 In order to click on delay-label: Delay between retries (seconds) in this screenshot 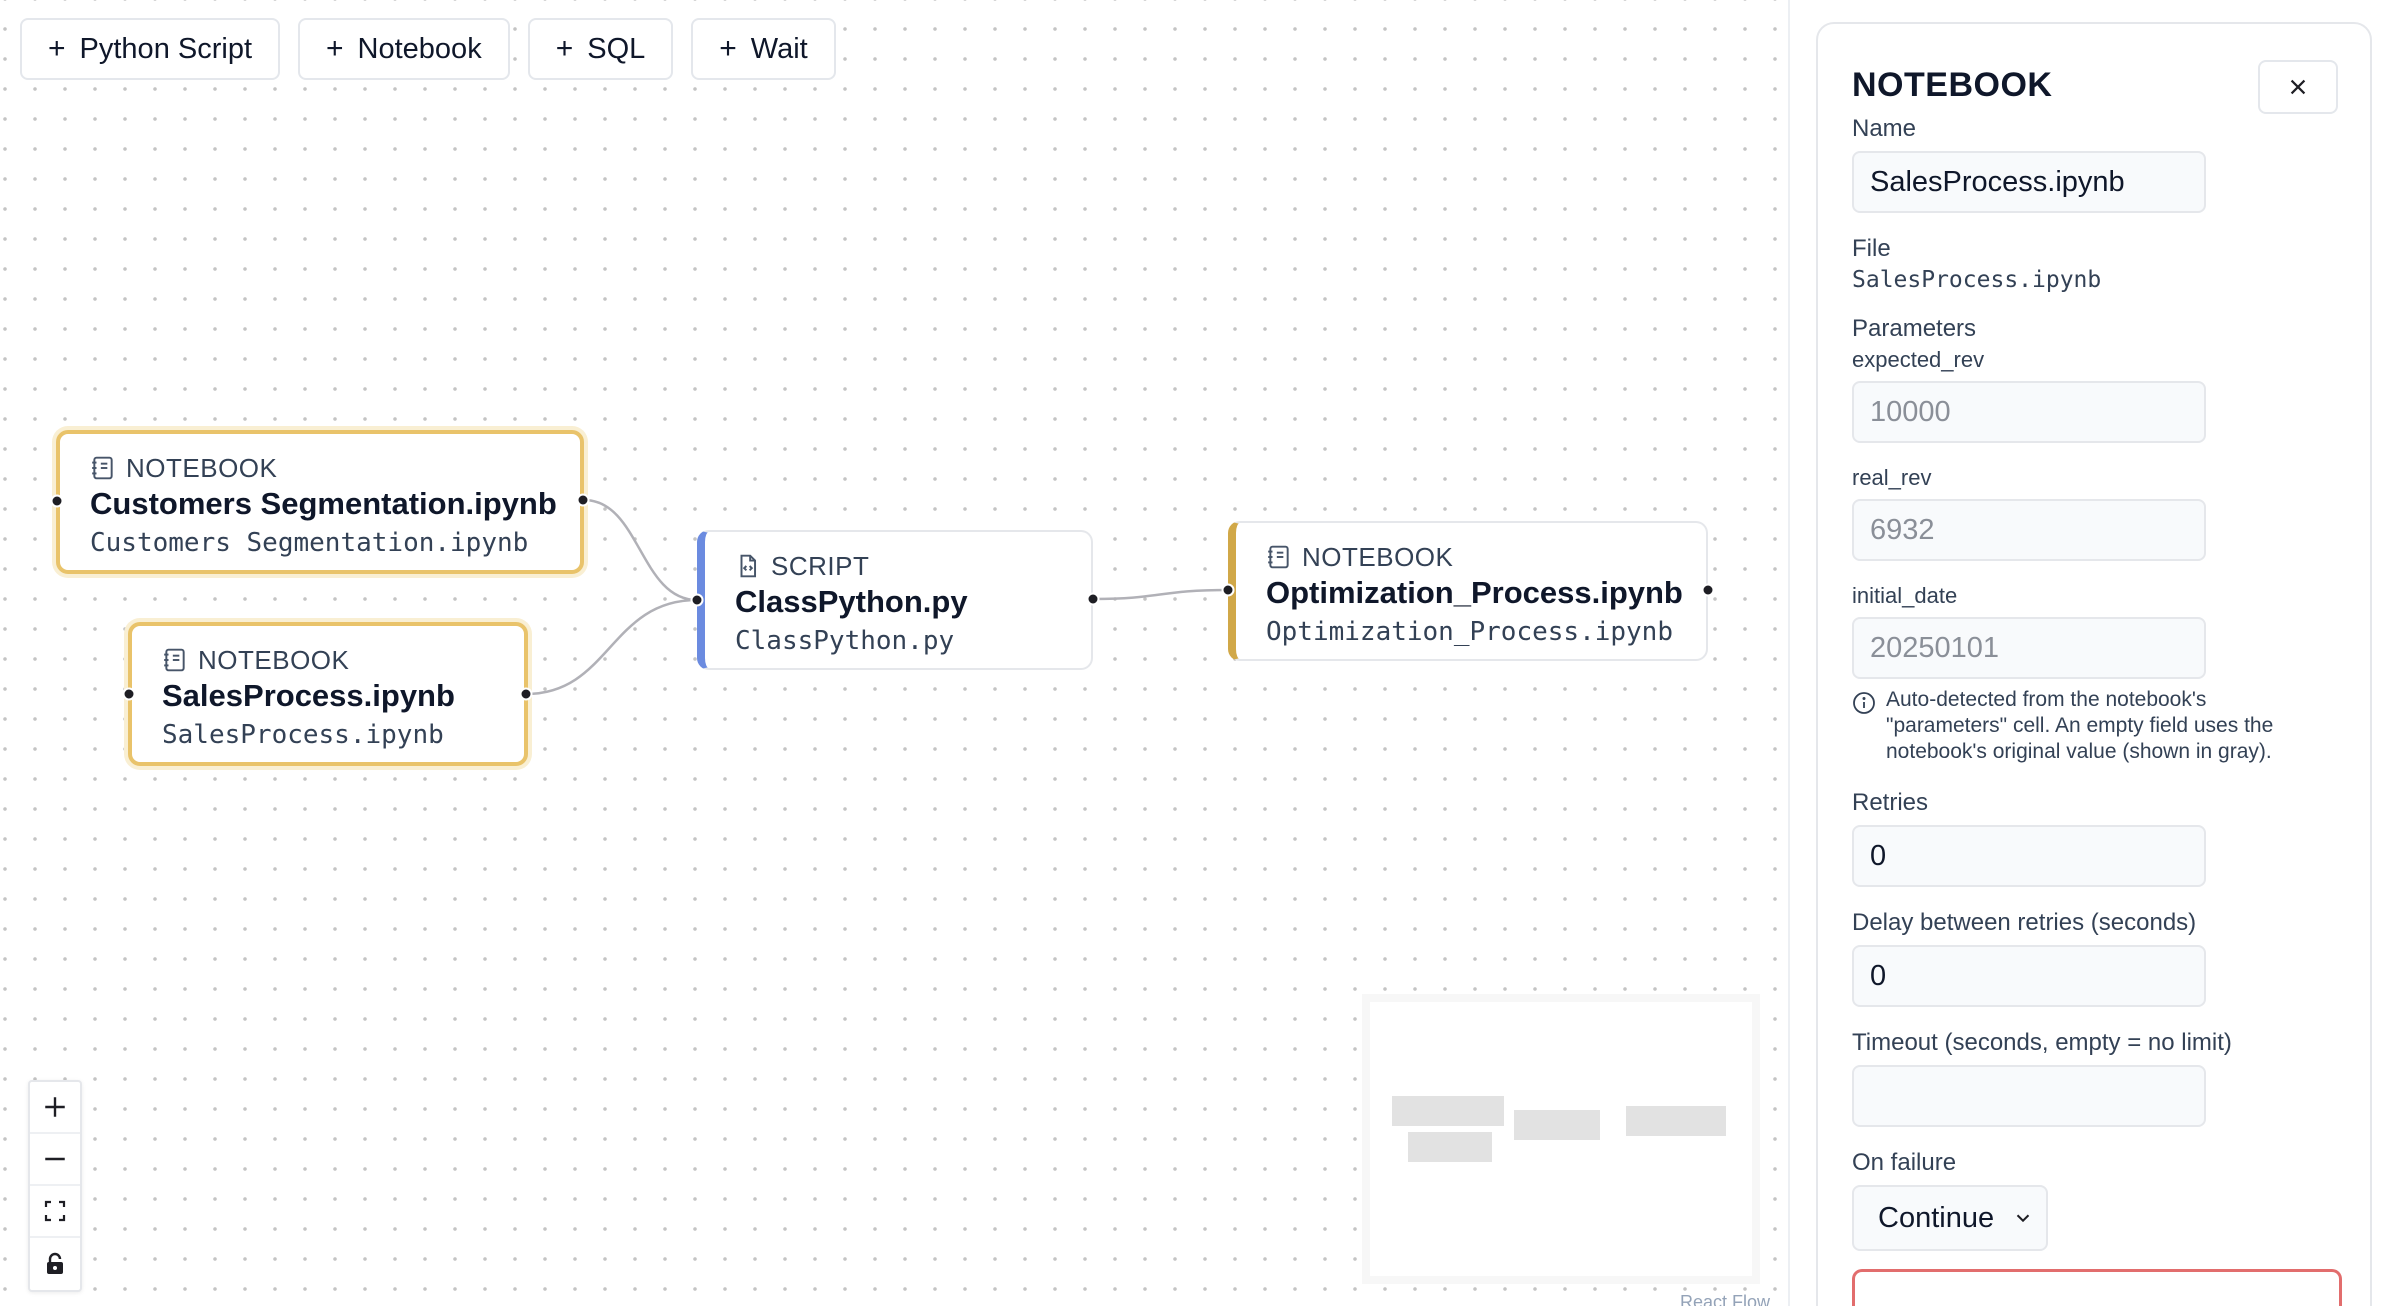, I will do `click(2024, 922)`.